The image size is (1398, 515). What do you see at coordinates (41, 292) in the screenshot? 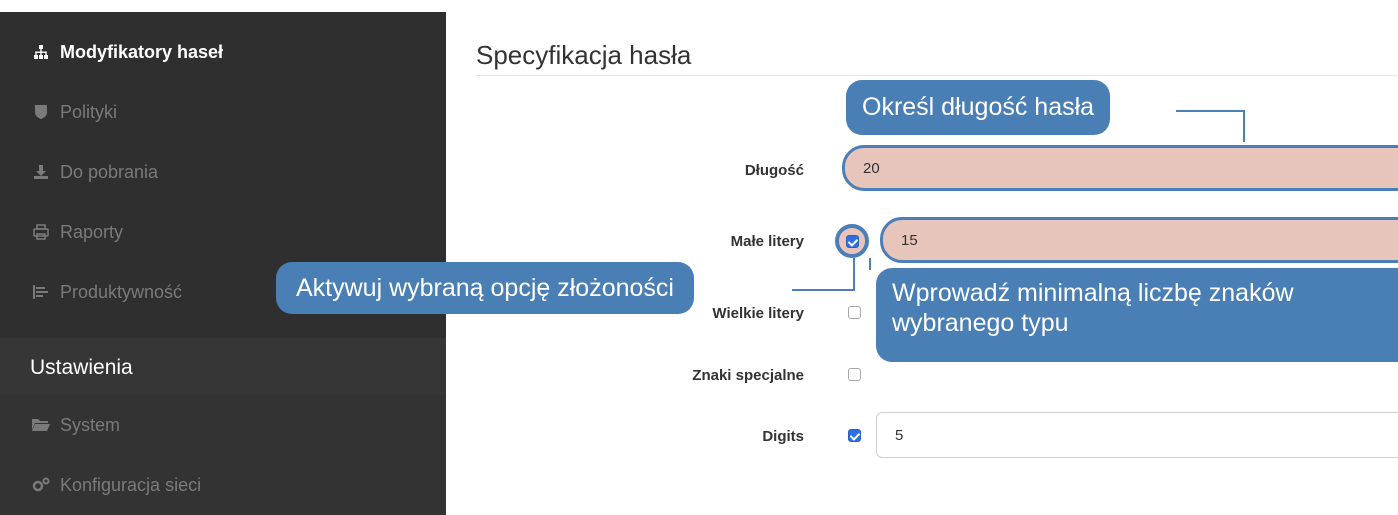
I see `chart-icon` at bounding box center [41, 292].